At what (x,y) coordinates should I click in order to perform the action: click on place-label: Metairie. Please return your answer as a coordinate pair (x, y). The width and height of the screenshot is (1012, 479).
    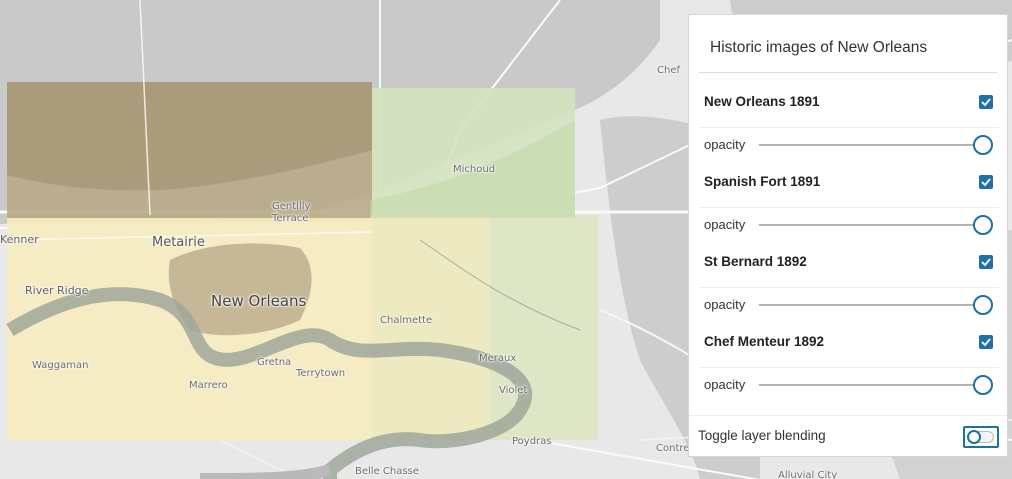
    Looking at the image, I should click on (178, 242).